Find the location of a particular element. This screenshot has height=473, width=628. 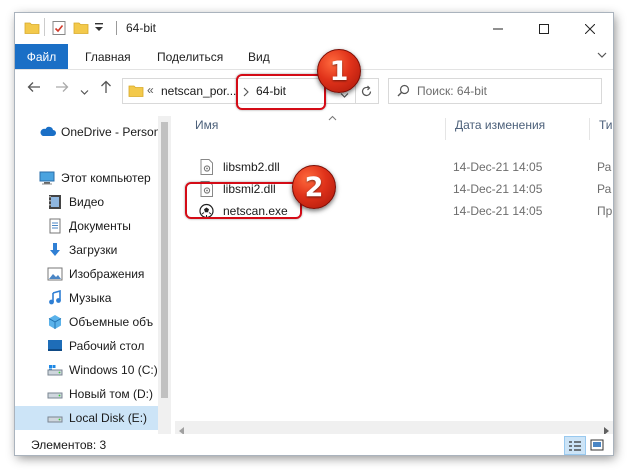

step-badge-1: 1 is located at coordinates (339, 71).